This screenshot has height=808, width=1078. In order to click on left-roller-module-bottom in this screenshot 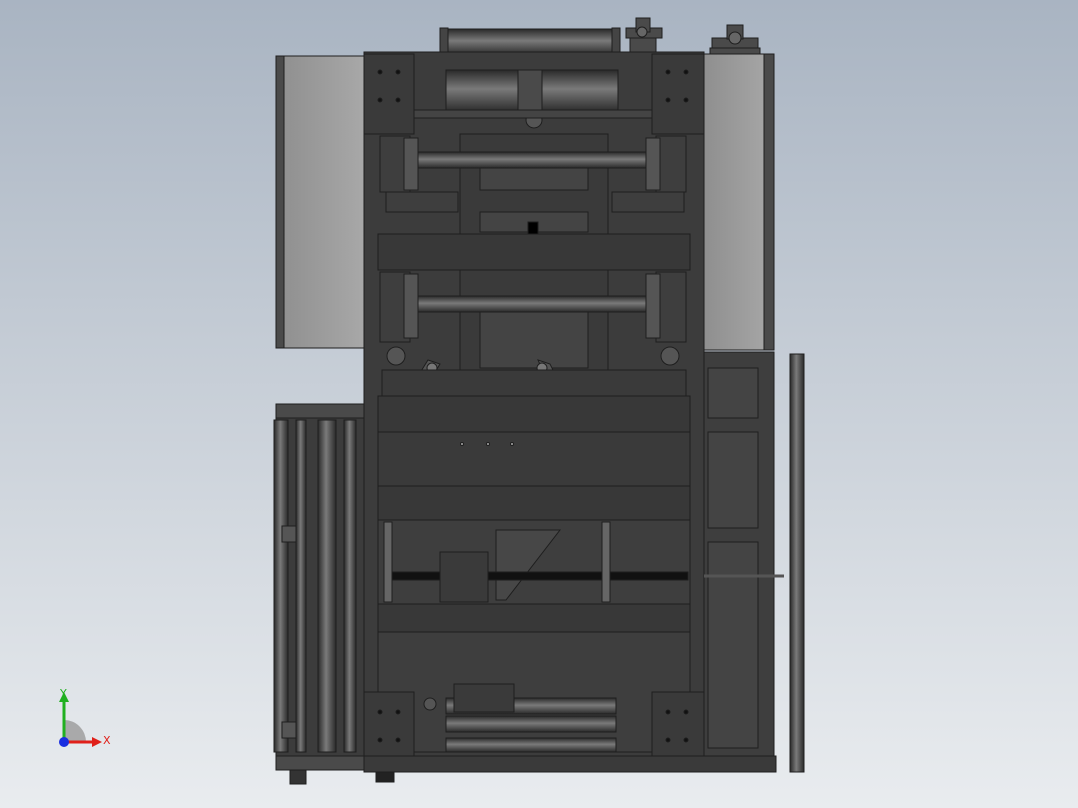, I will do `click(320, 763)`.